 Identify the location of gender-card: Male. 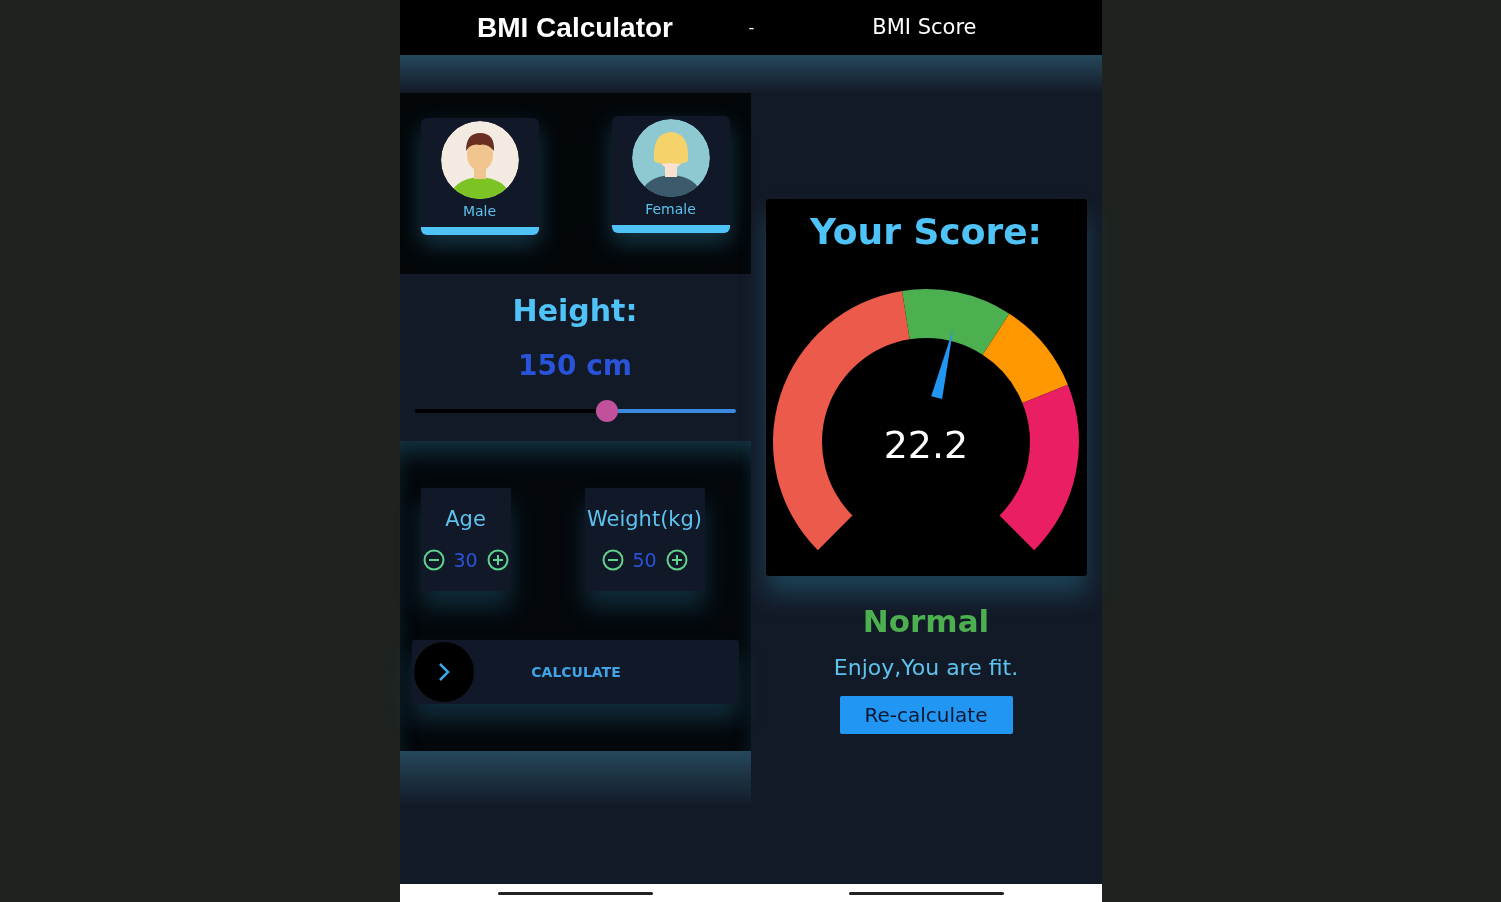
(479, 176).